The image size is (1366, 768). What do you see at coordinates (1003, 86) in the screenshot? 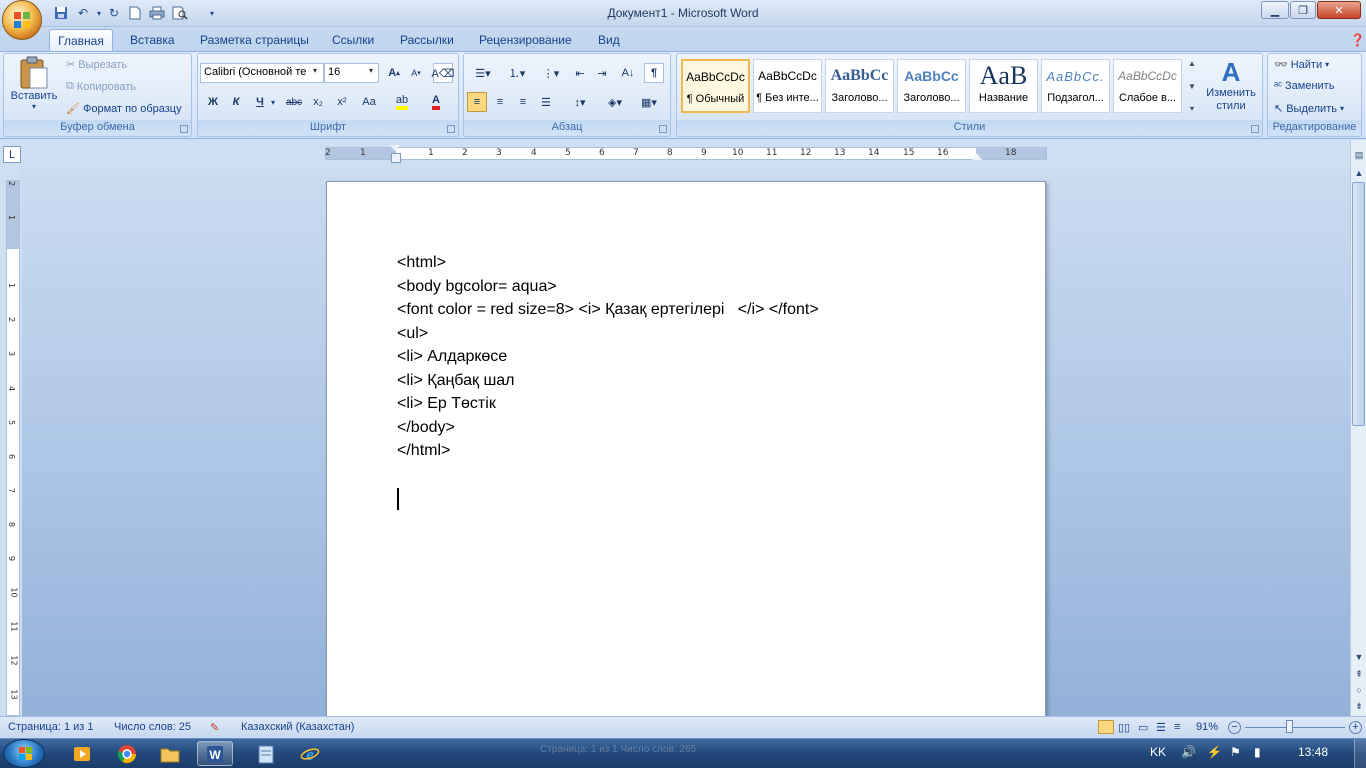
I see `style-title: AaB Название` at bounding box center [1003, 86].